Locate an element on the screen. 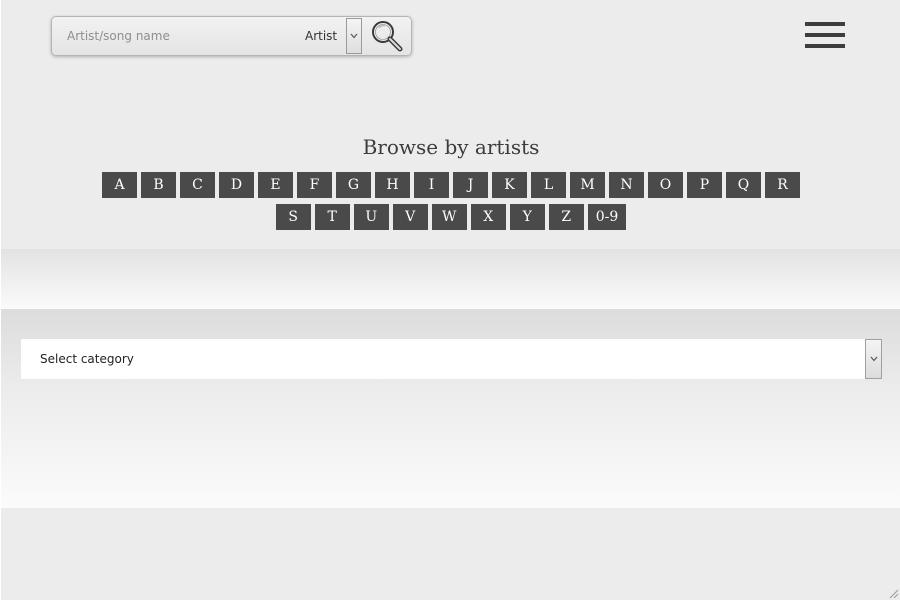  search-button is located at coordinates (387, 36).